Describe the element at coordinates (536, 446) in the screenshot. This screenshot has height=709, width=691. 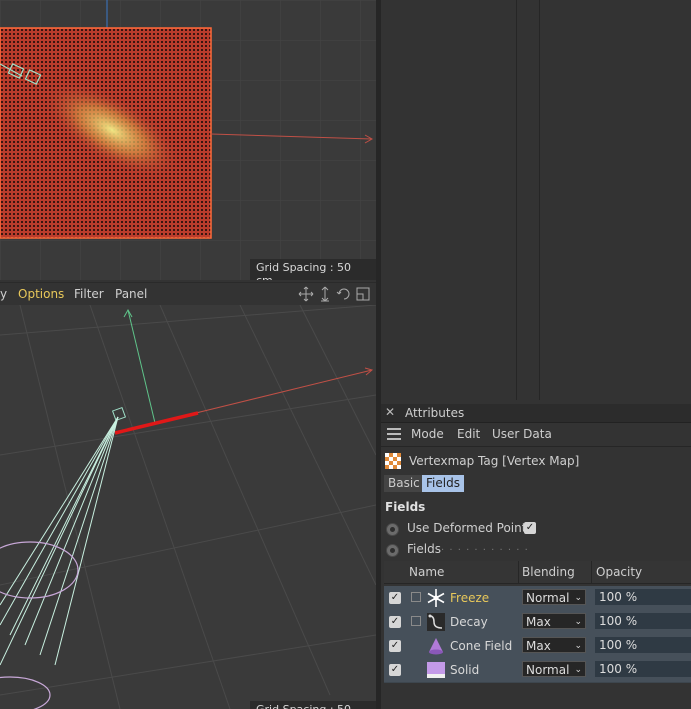
I see `separator` at that location.